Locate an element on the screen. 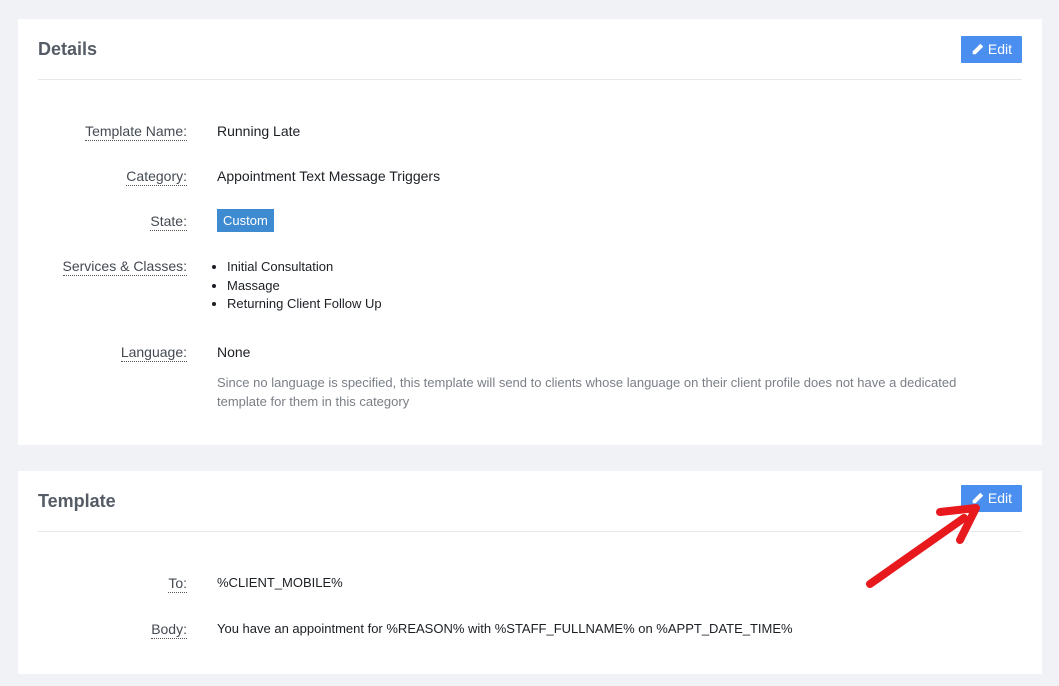  state-badge: Custom is located at coordinates (245, 220).